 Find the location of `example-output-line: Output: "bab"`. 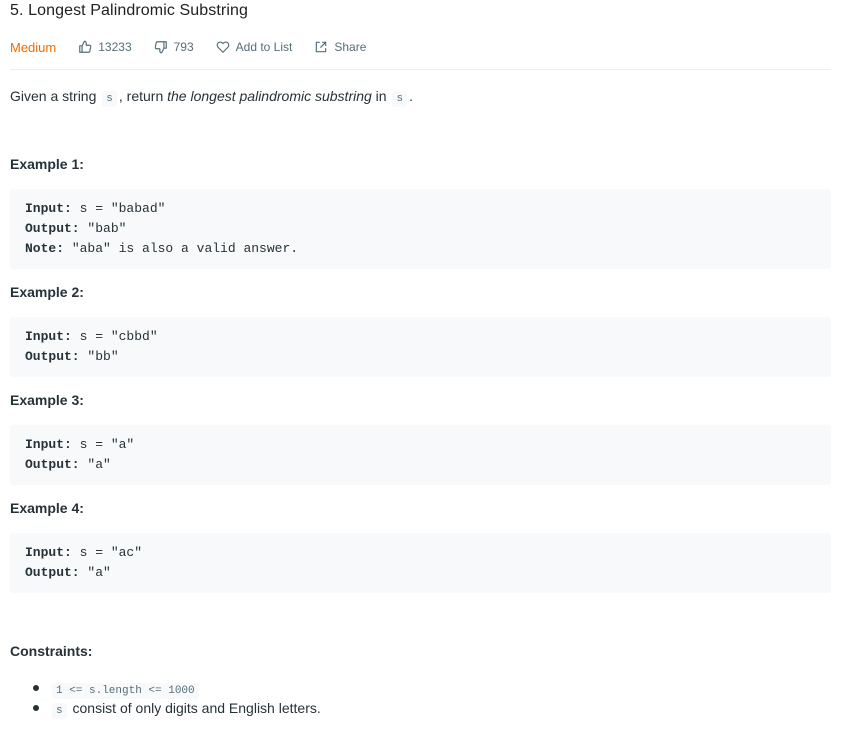

example-output-line: Output: "bab" is located at coordinates (75, 229).